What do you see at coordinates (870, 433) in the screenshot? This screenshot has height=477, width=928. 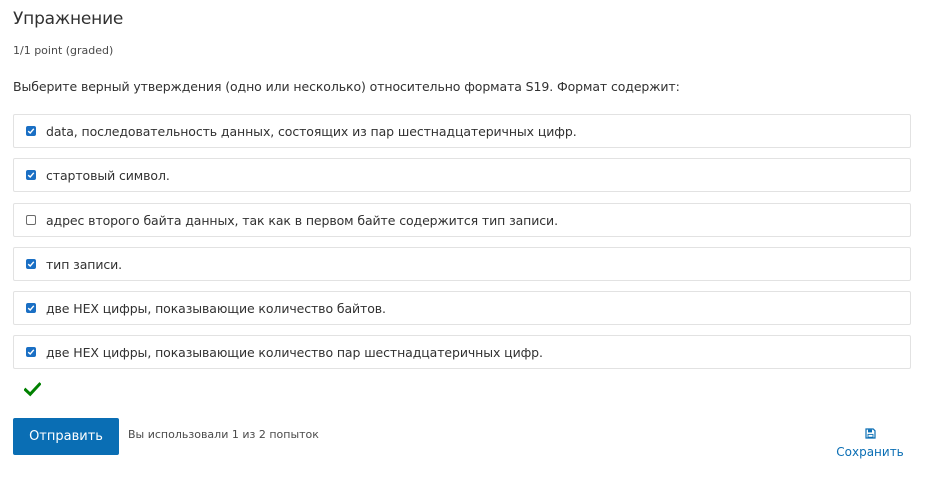 I see `floppy-disk-icon` at bounding box center [870, 433].